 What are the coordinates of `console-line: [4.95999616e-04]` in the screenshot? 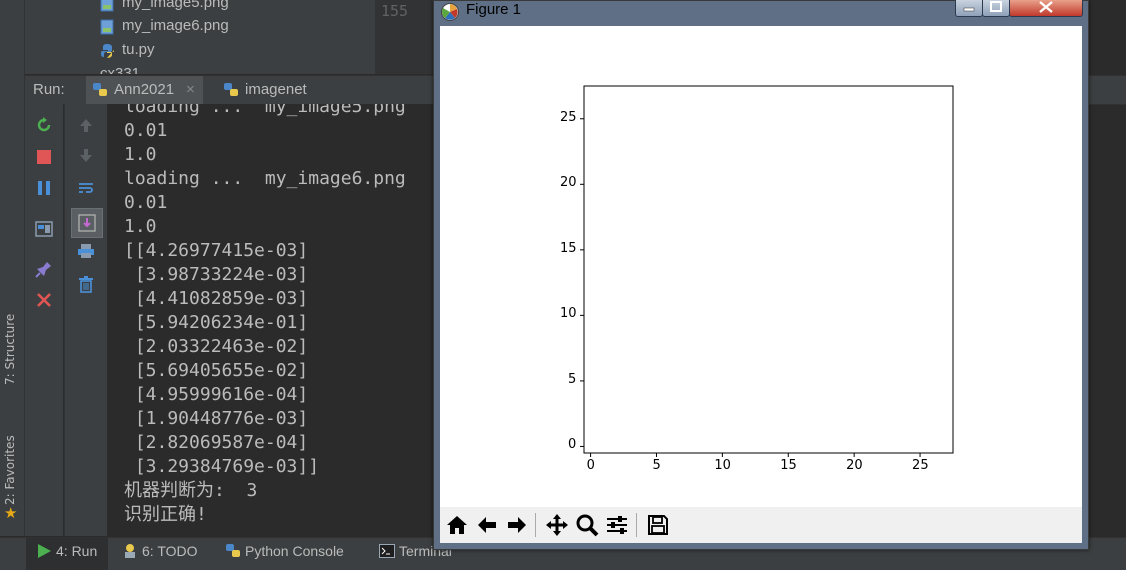 It's located at (216, 394).